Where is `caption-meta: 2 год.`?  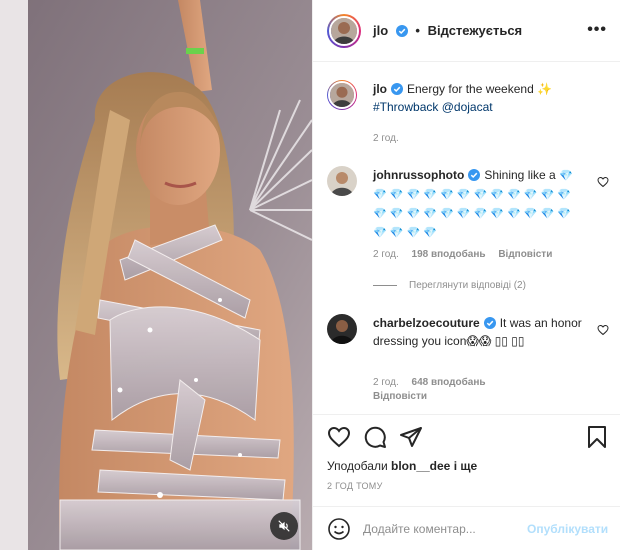 caption-meta: 2 год. is located at coordinates (391, 139).